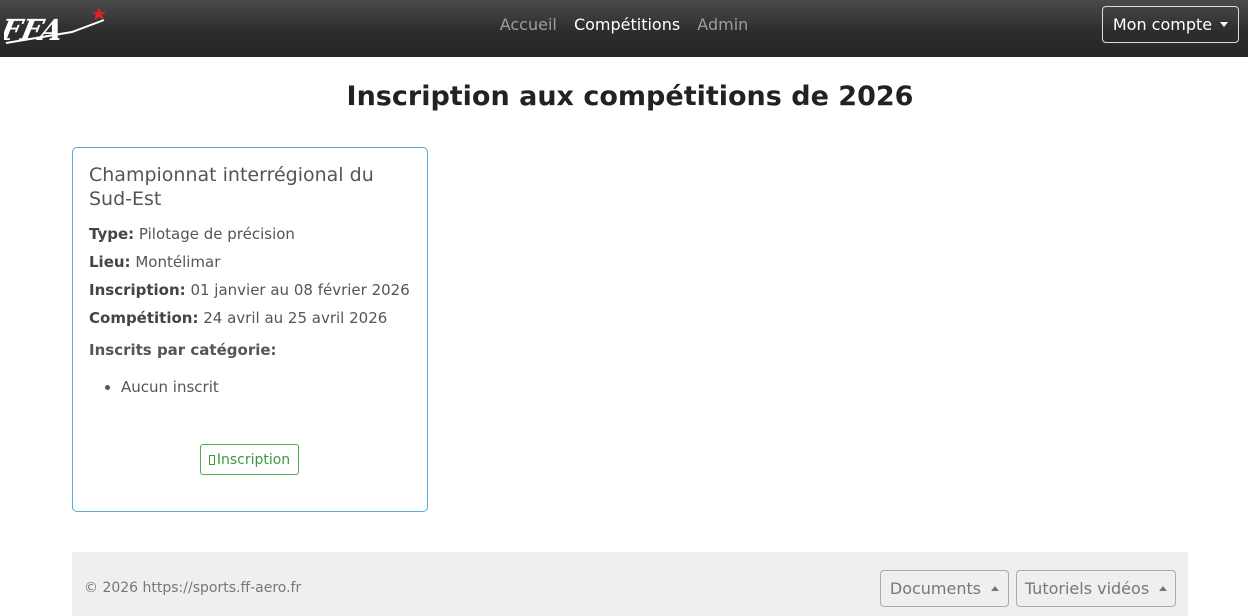 The image size is (1248, 616). What do you see at coordinates (722, 24) in the screenshot?
I see `nav-admin: Admin` at bounding box center [722, 24].